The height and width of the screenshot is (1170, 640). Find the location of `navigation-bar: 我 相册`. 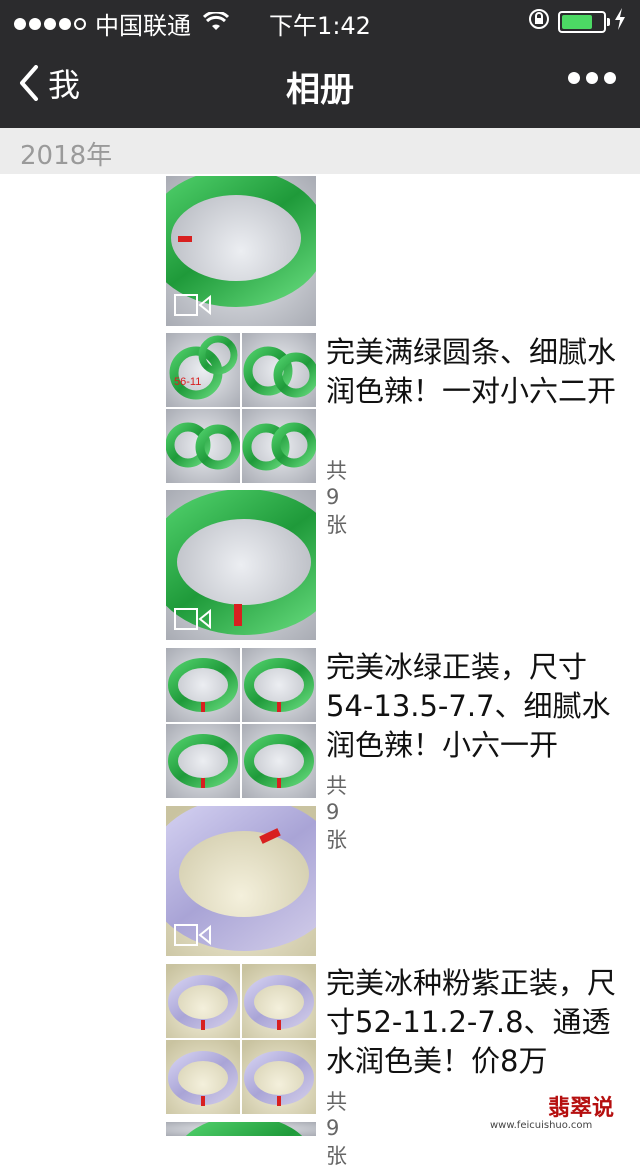

navigation-bar: 我 相册 is located at coordinates (320, 84).